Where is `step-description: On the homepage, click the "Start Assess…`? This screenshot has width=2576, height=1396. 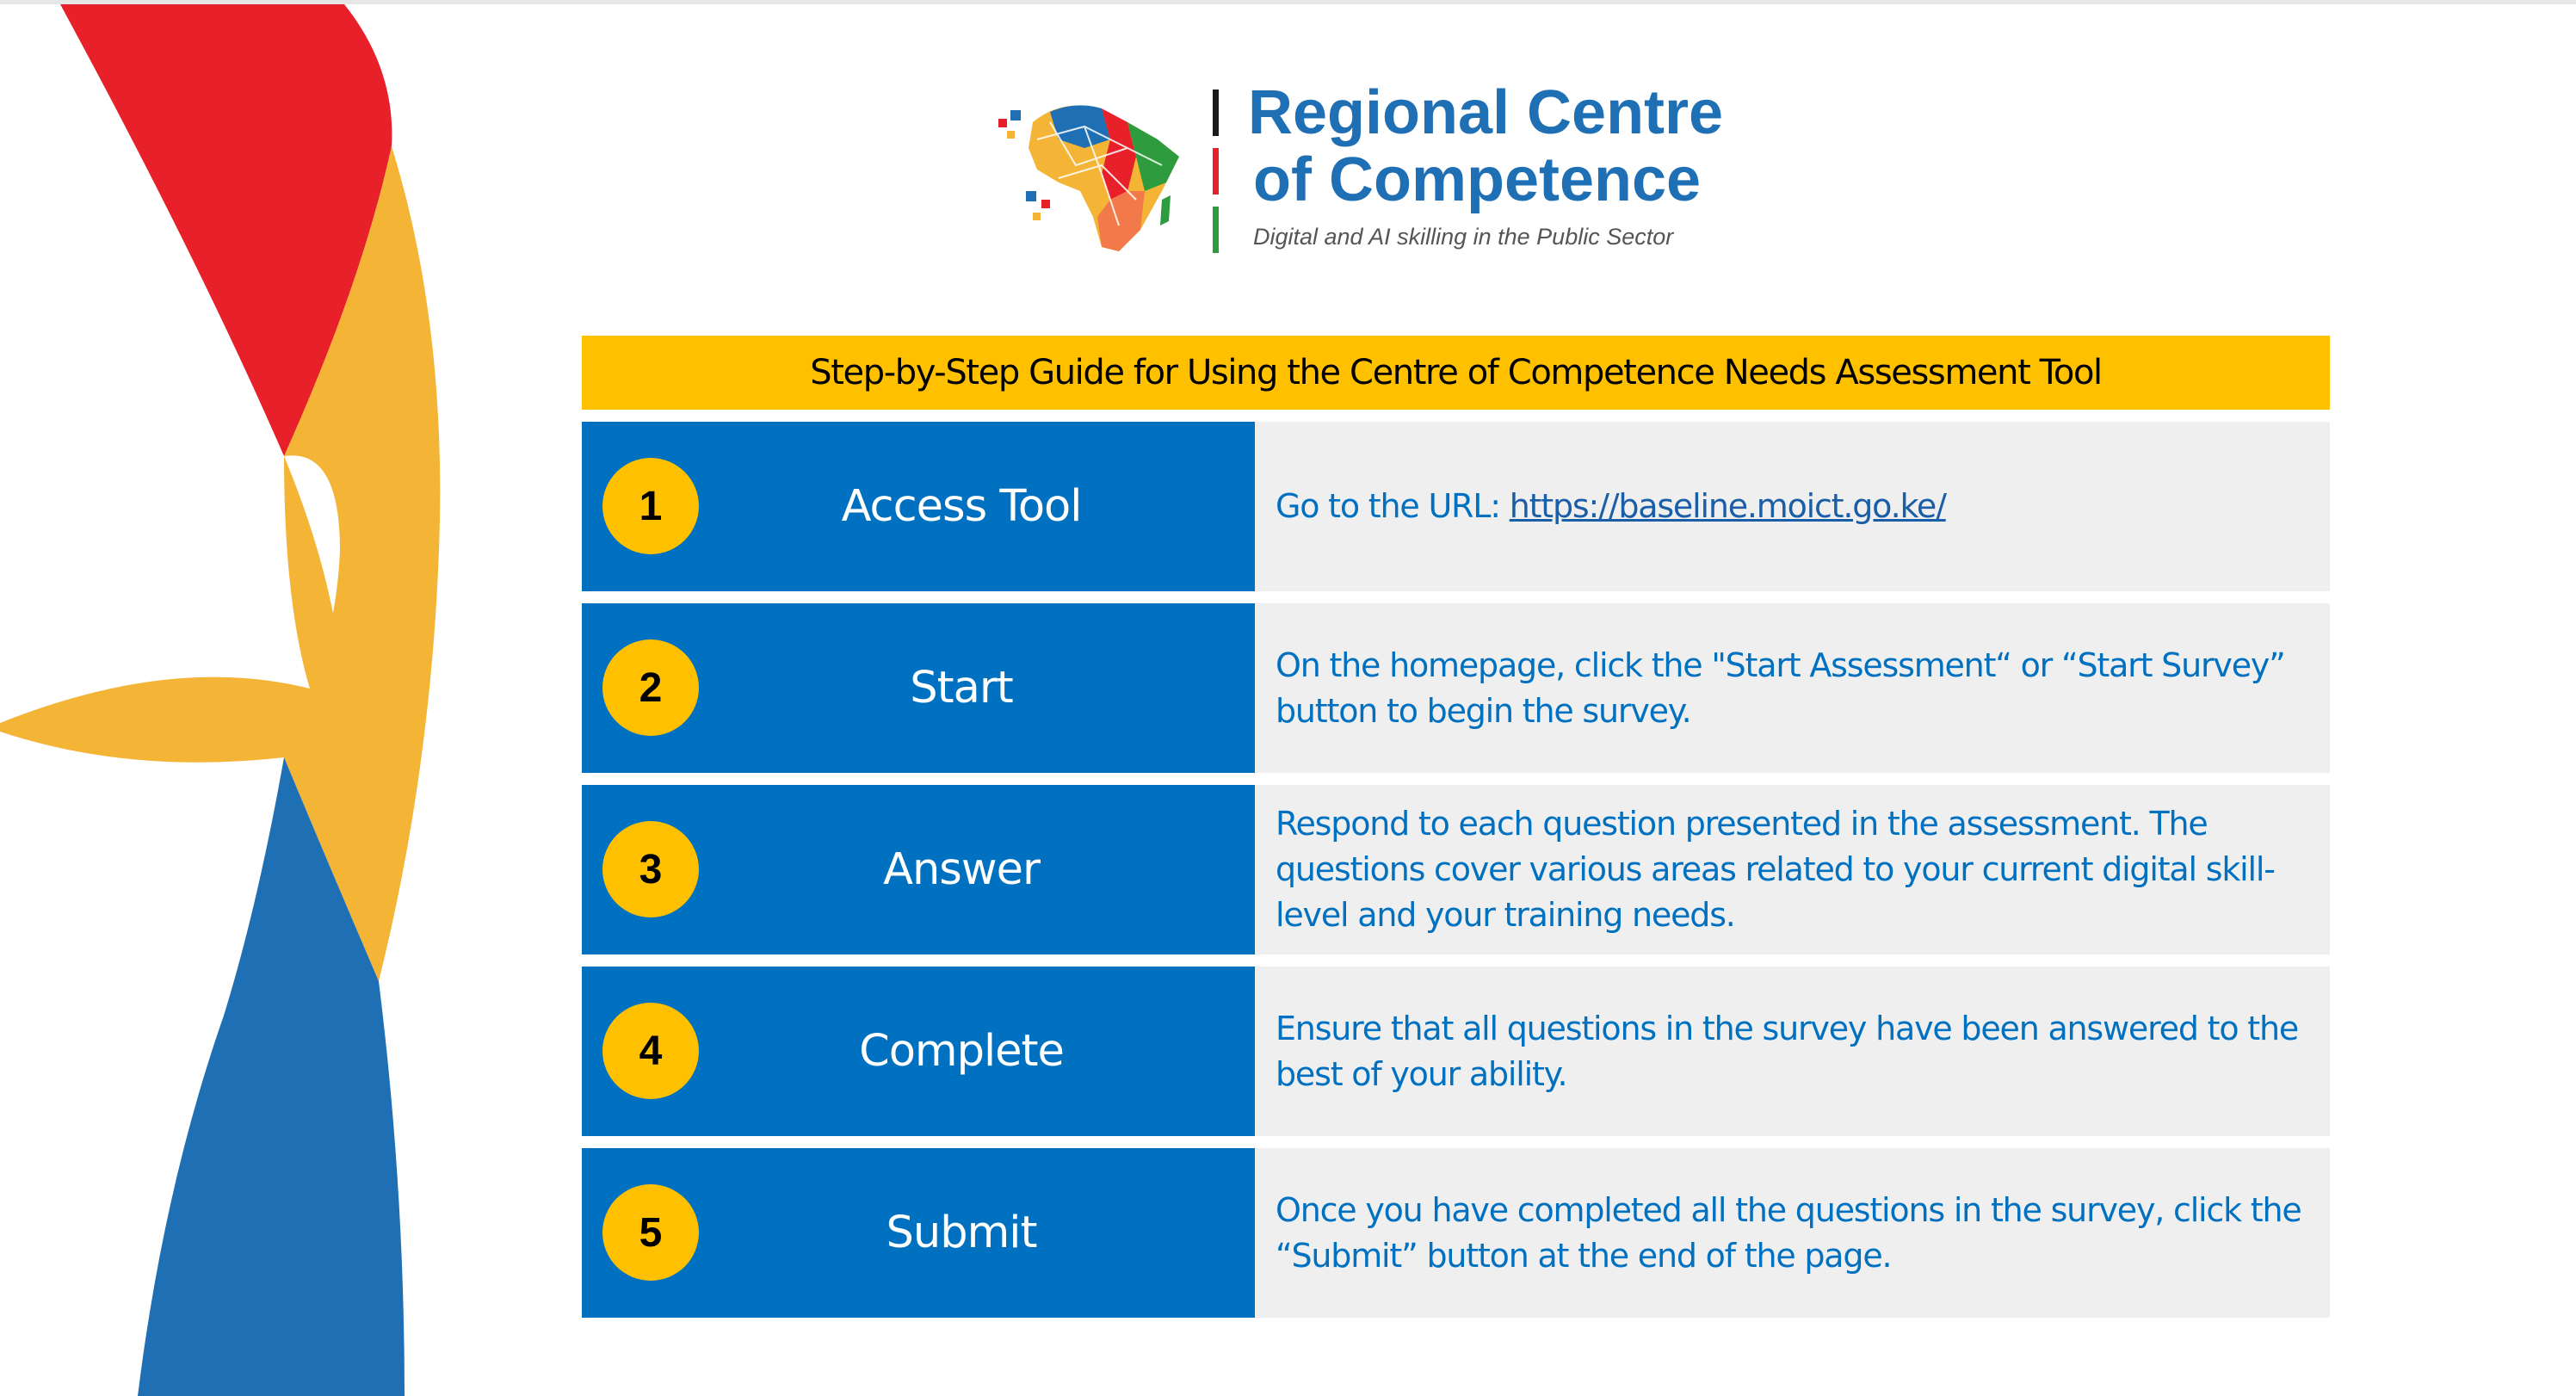
step-description: On the homepage, click the "Start Assess… is located at coordinates (1792, 688).